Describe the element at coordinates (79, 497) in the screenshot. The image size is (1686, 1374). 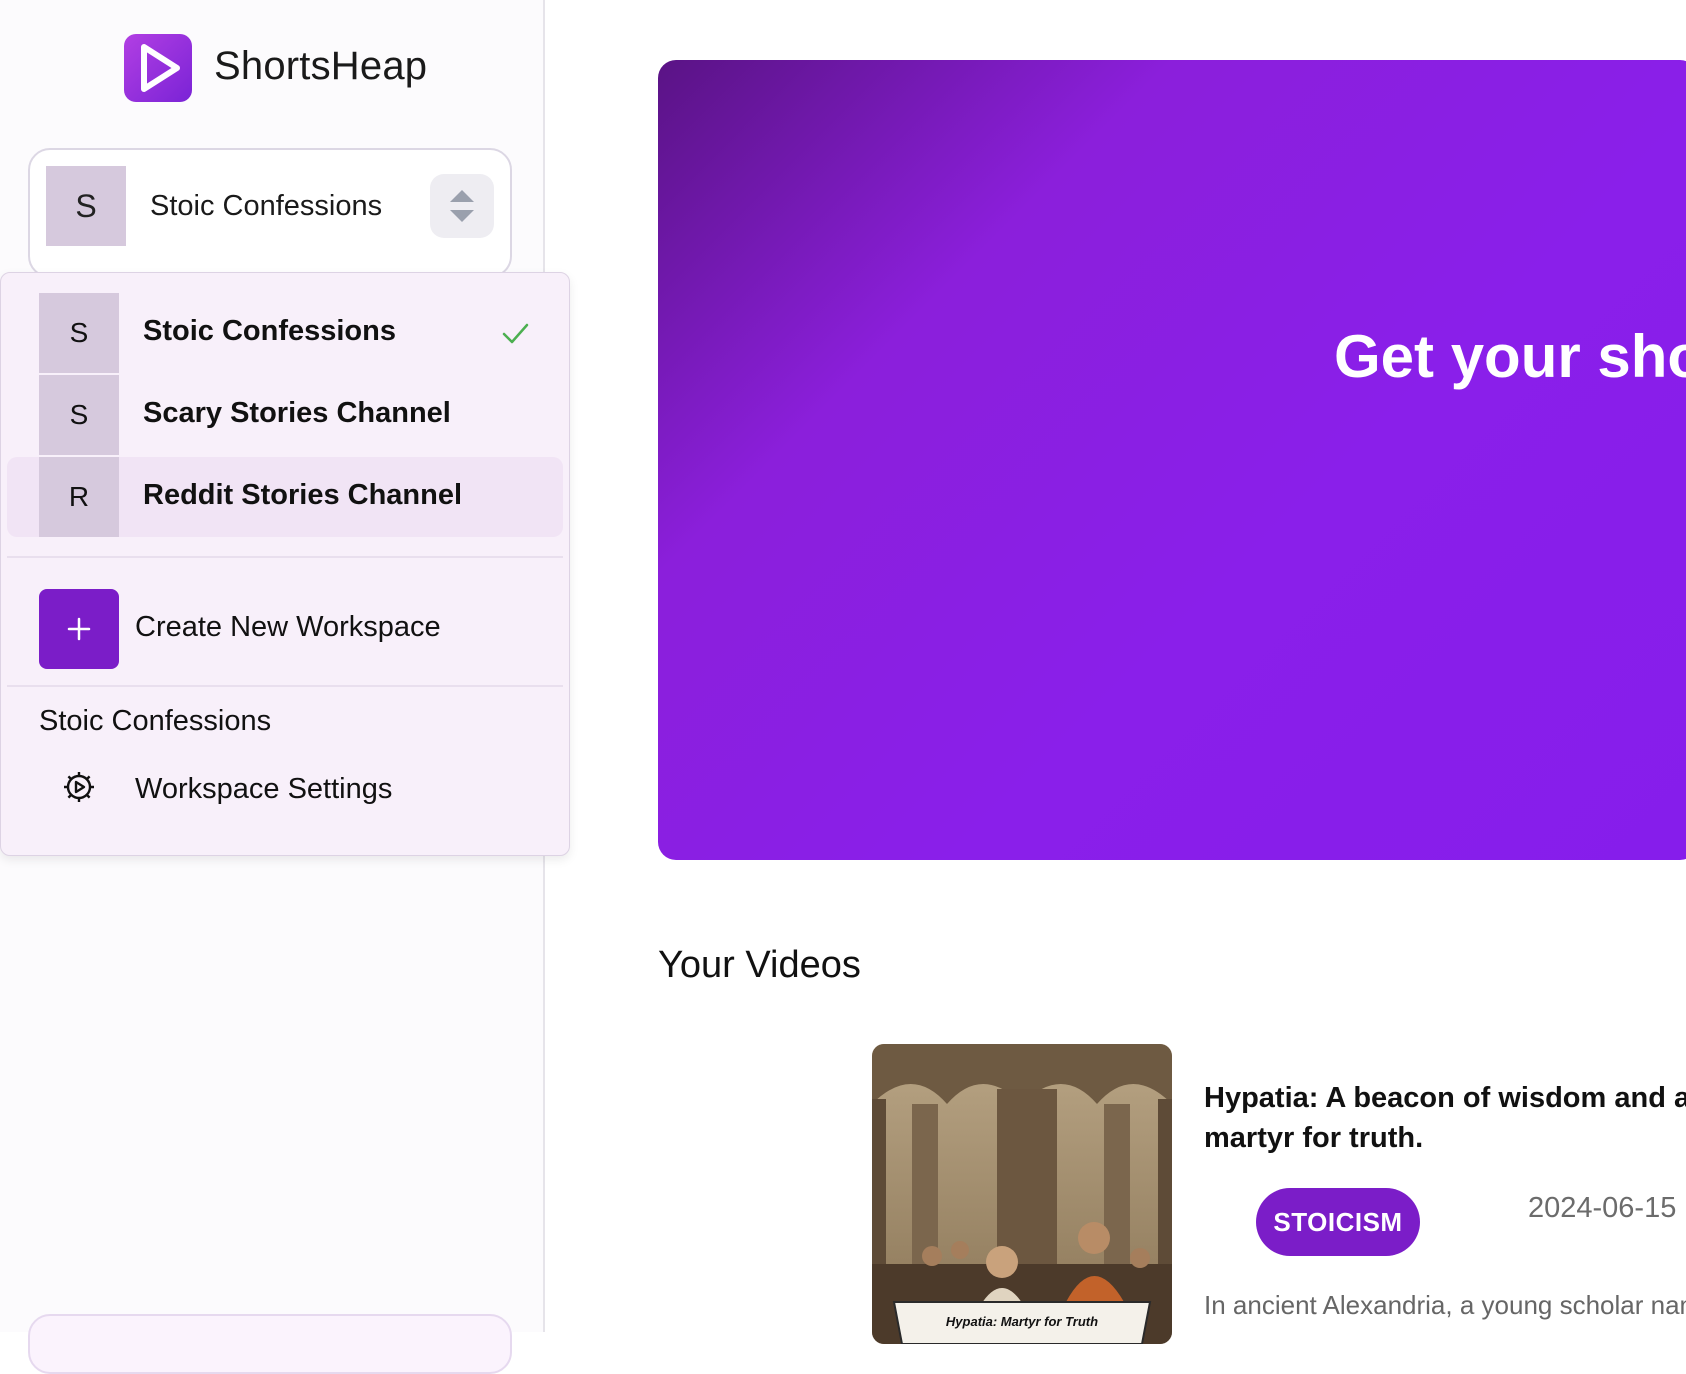
I see `workspace-avatar: R` at that location.